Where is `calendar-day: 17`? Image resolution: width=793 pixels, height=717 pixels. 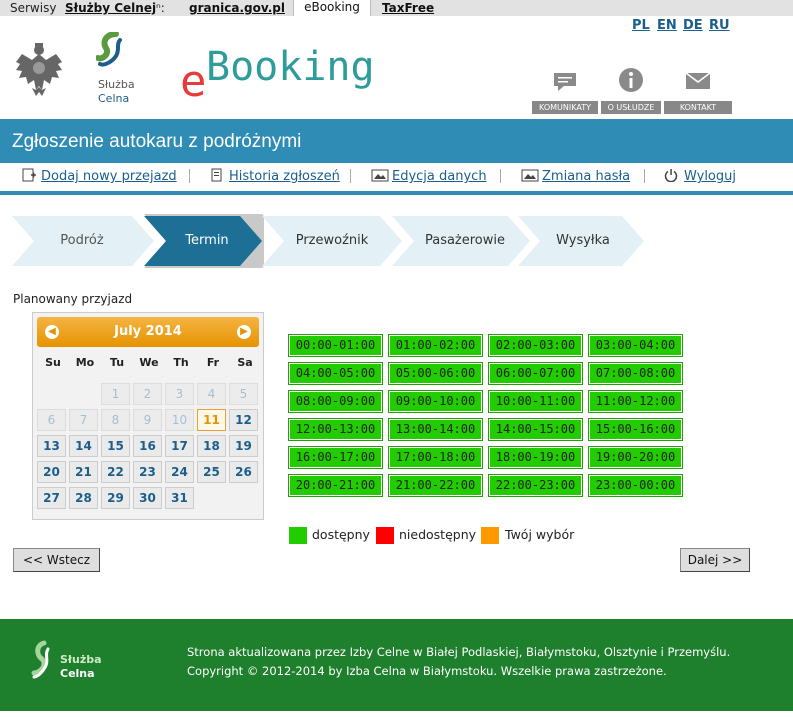 calendar-day: 17 is located at coordinates (179, 446).